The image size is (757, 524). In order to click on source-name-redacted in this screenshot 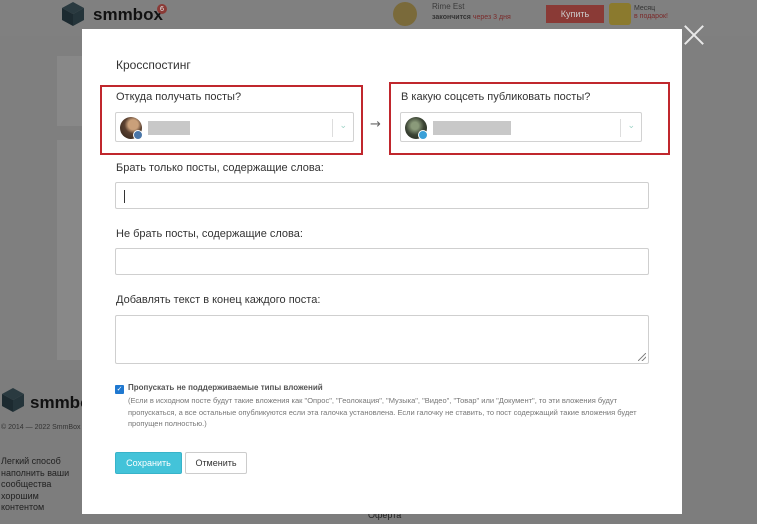, I will do `click(169, 128)`.